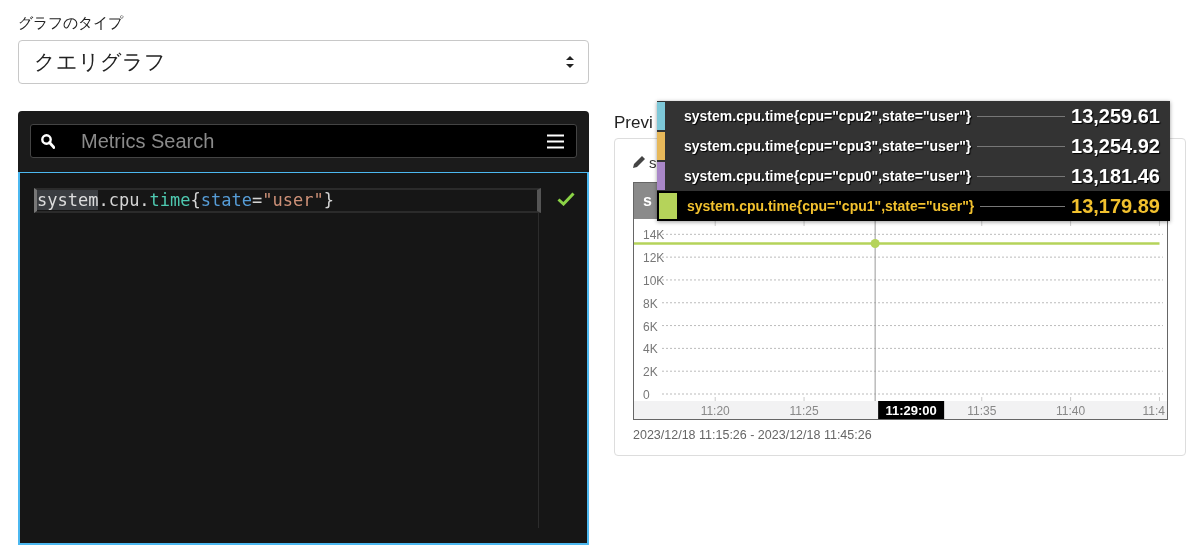  I want to click on x-axis-label: 11:4, so click(1153, 411).